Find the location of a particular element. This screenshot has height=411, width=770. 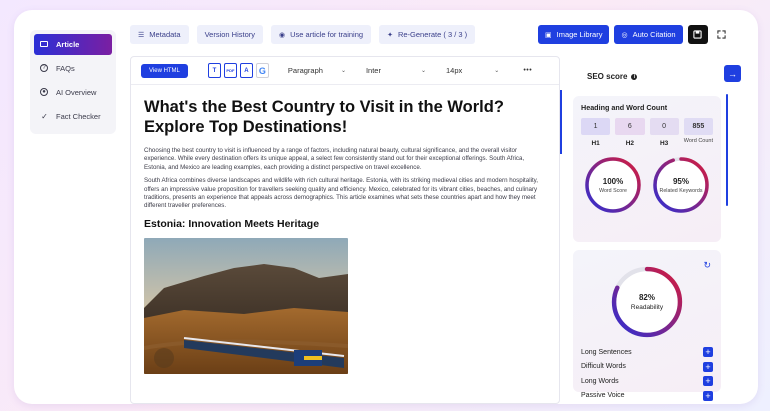

score-rings: 100% Word Score 95% Related Keywords is located at coordinates (647, 185).